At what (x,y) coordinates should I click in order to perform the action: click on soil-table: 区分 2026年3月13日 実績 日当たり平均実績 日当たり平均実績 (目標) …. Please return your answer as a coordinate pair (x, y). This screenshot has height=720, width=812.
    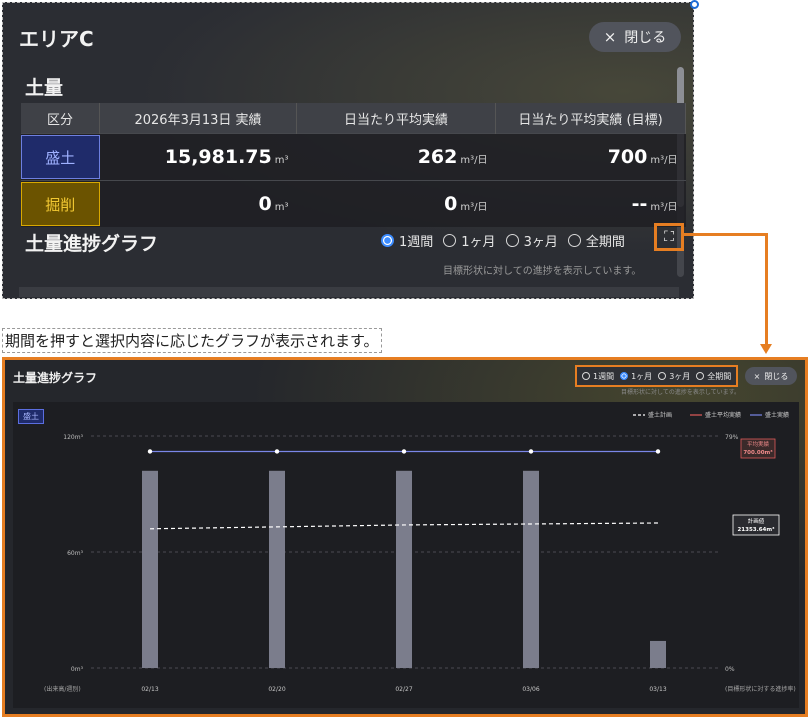
    Looking at the image, I should click on (353, 165).